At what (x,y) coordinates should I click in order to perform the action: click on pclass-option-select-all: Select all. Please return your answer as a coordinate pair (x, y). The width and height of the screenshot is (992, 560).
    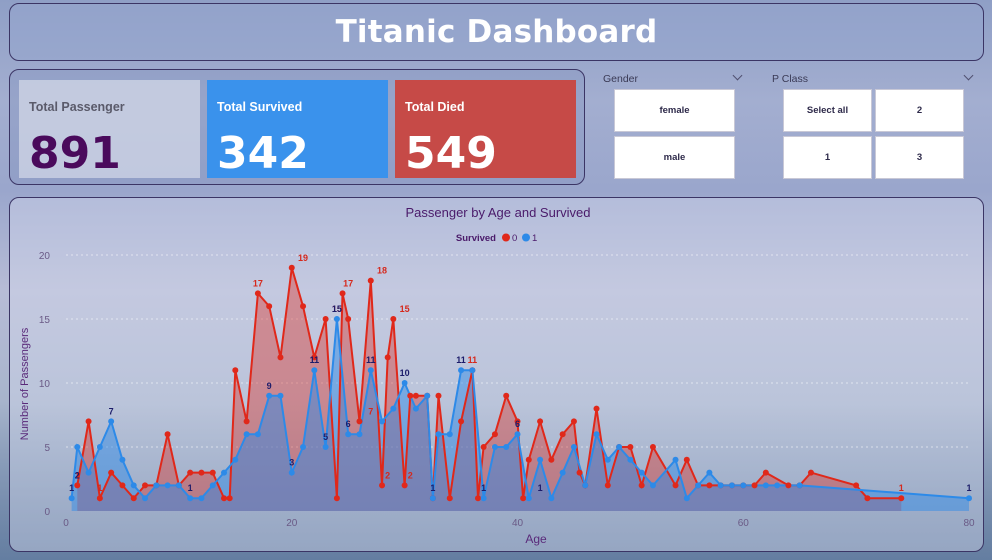
    Looking at the image, I should click on (827, 110).